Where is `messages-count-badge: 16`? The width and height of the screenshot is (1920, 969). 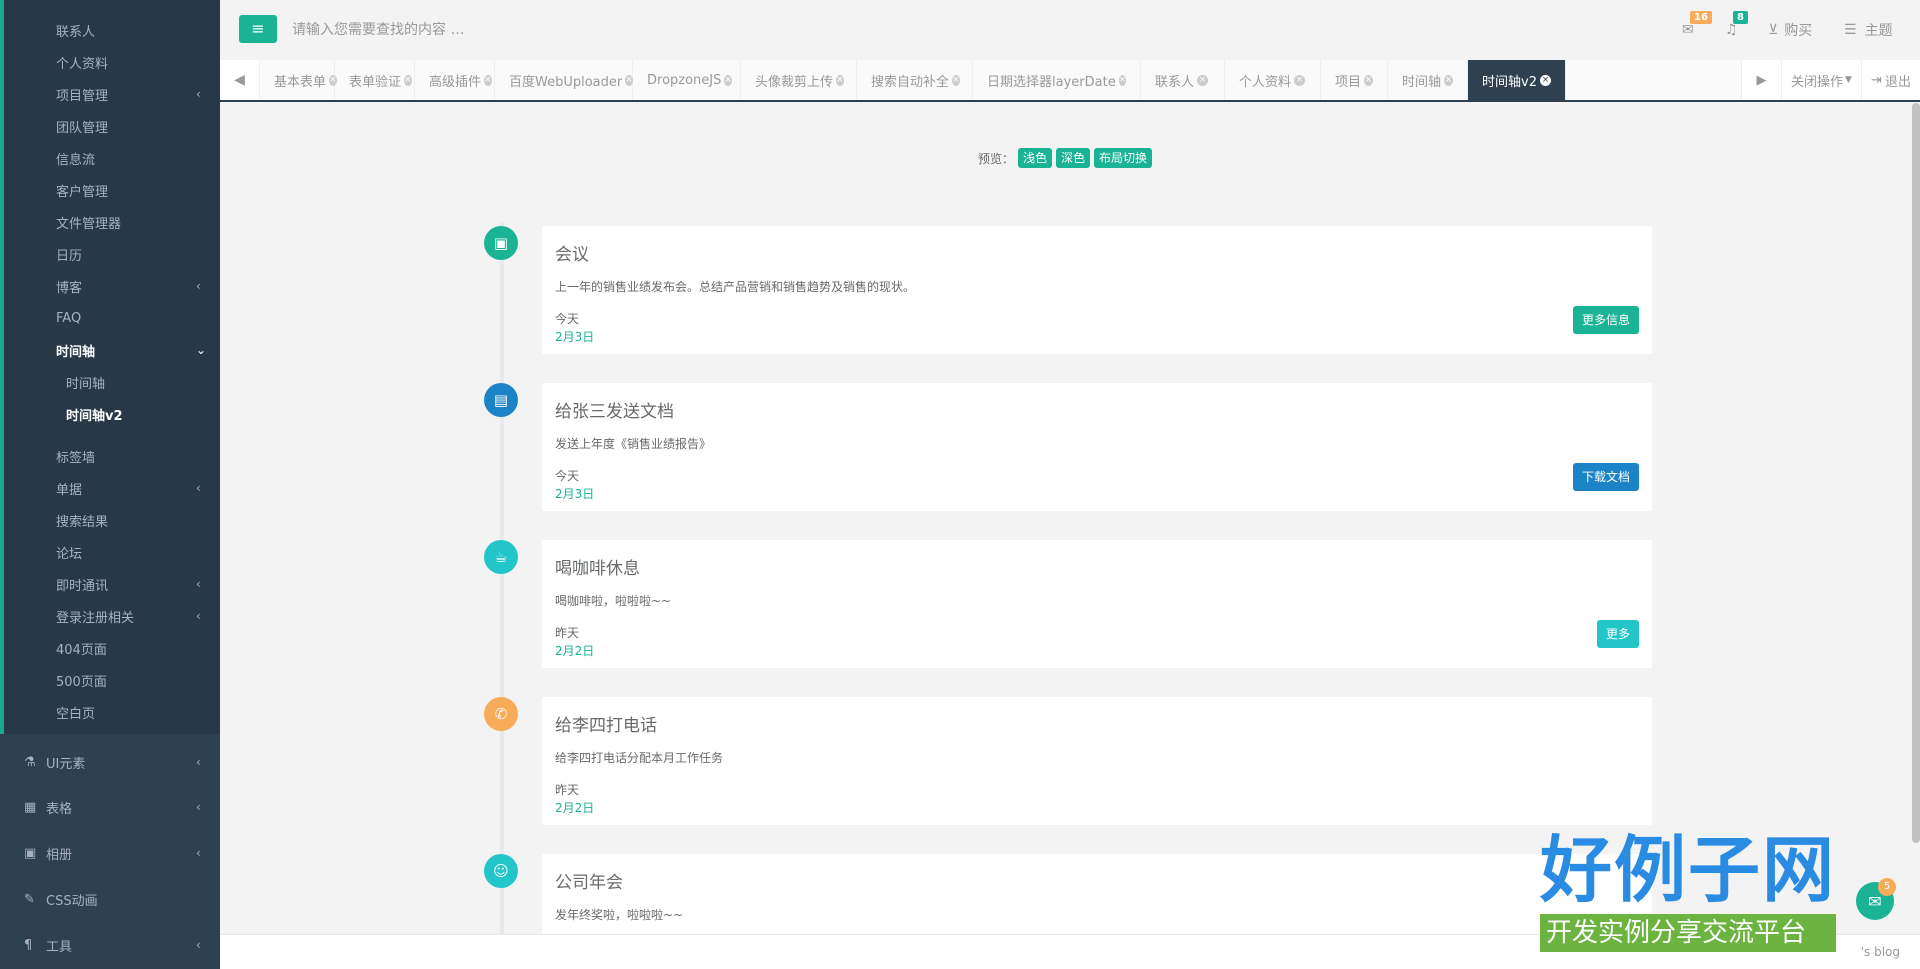 messages-count-badge: 16 is located at coordinates (1701, 17).